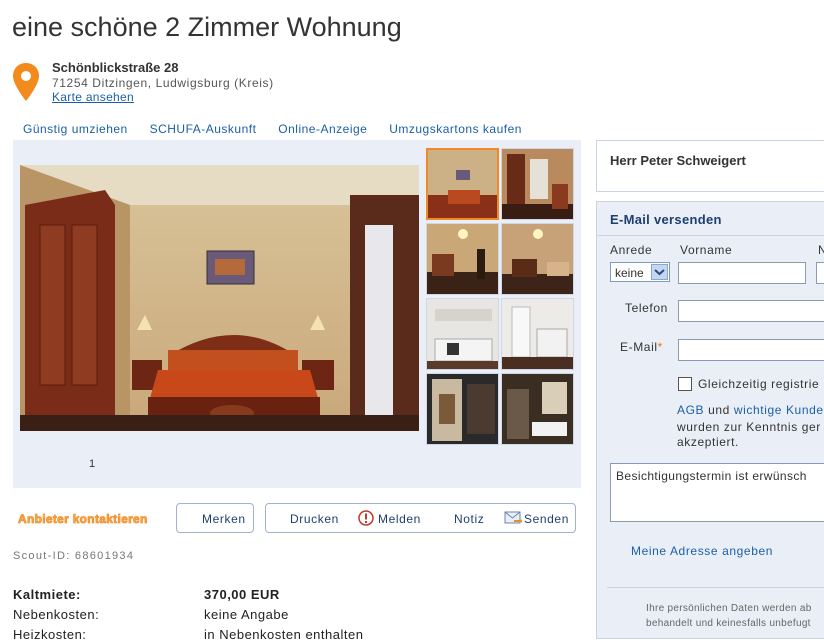 This screenshot has width=824, height=642. I want to click on action-toolbar: Drucken Melden Notiz Senden, so click(420, 518).